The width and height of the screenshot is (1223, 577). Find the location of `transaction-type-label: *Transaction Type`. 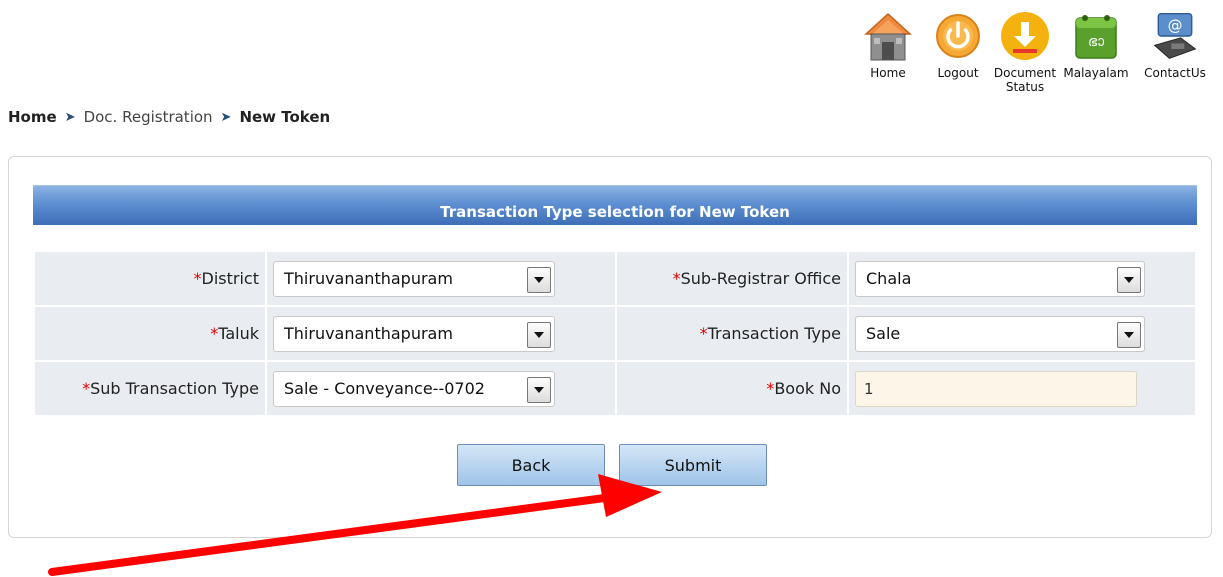

transaction-type-label: *Transaction Type is located at coordinates (732, 333).